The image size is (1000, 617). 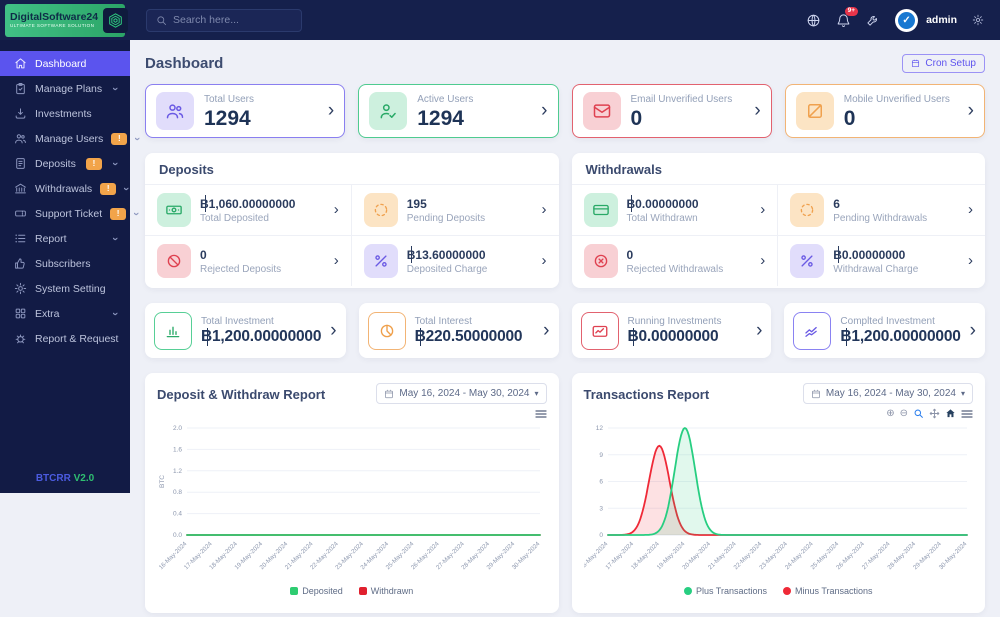 I want to click on bank-icon, so click(x=20, y=188).